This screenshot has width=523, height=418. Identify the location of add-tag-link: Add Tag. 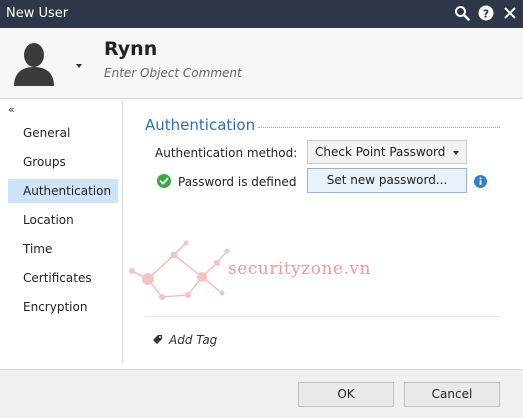
(193, 340).